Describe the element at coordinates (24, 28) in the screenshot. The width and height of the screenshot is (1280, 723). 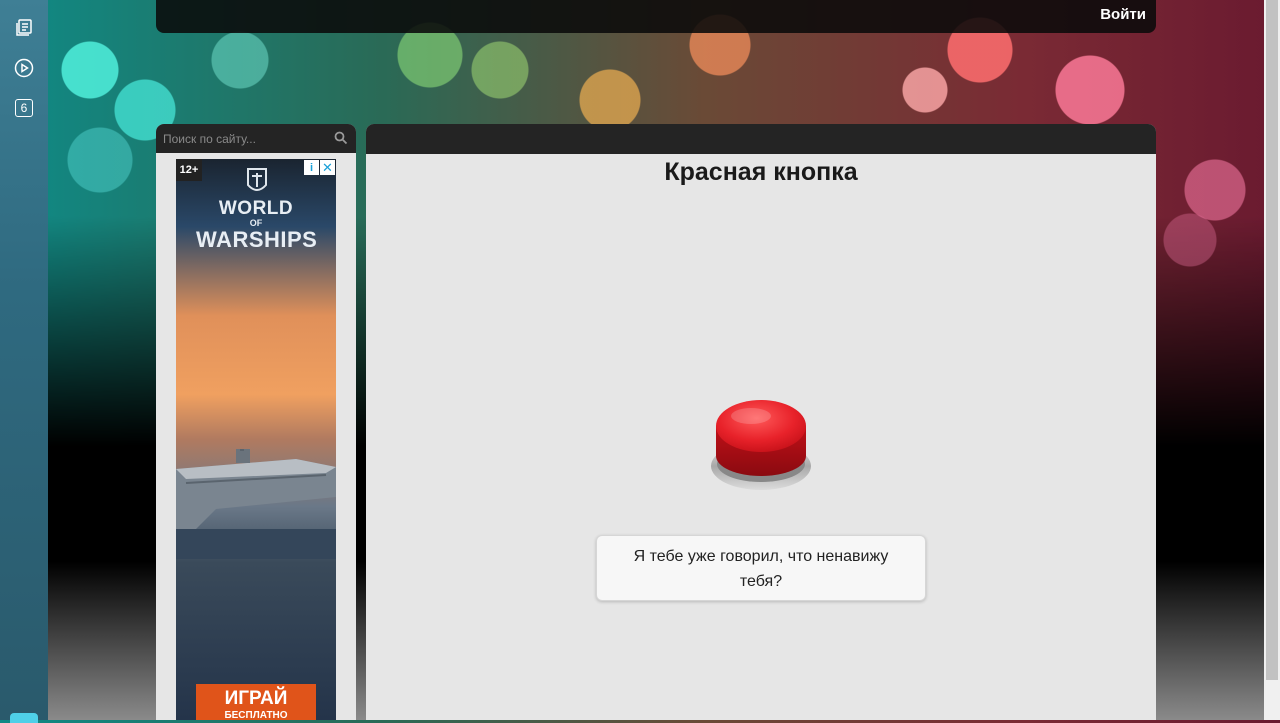
I see `news-icon` at that location.